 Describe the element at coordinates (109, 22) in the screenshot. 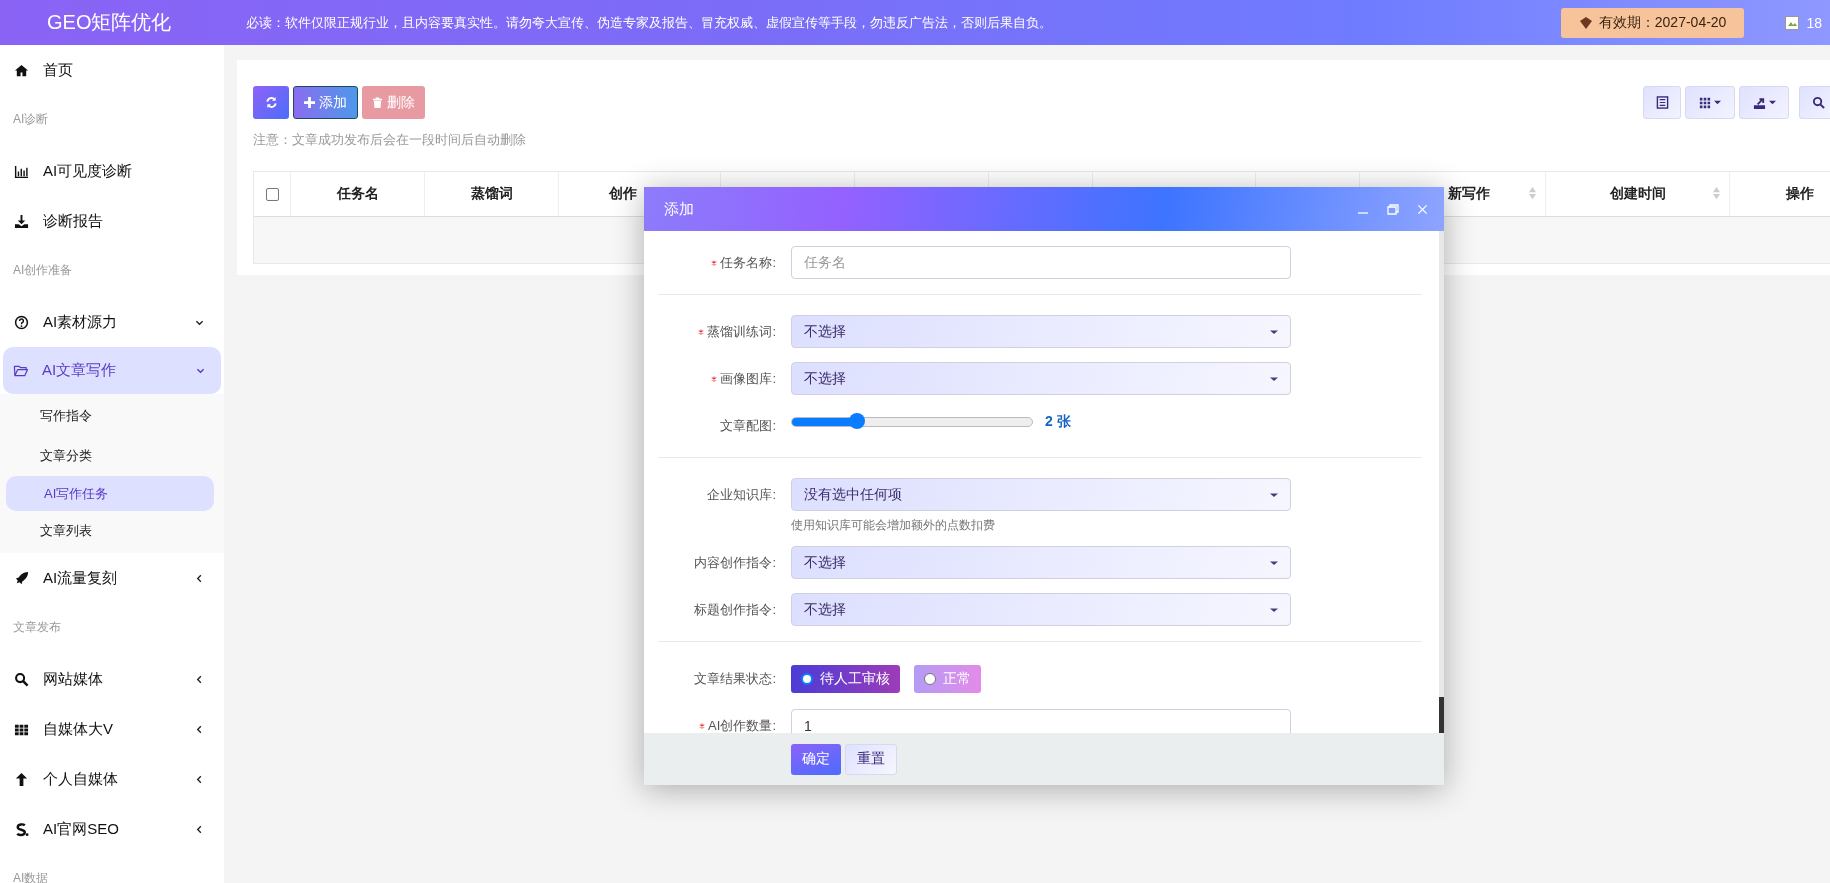

I see `logo-text: GEO矩阵优化` at that location.